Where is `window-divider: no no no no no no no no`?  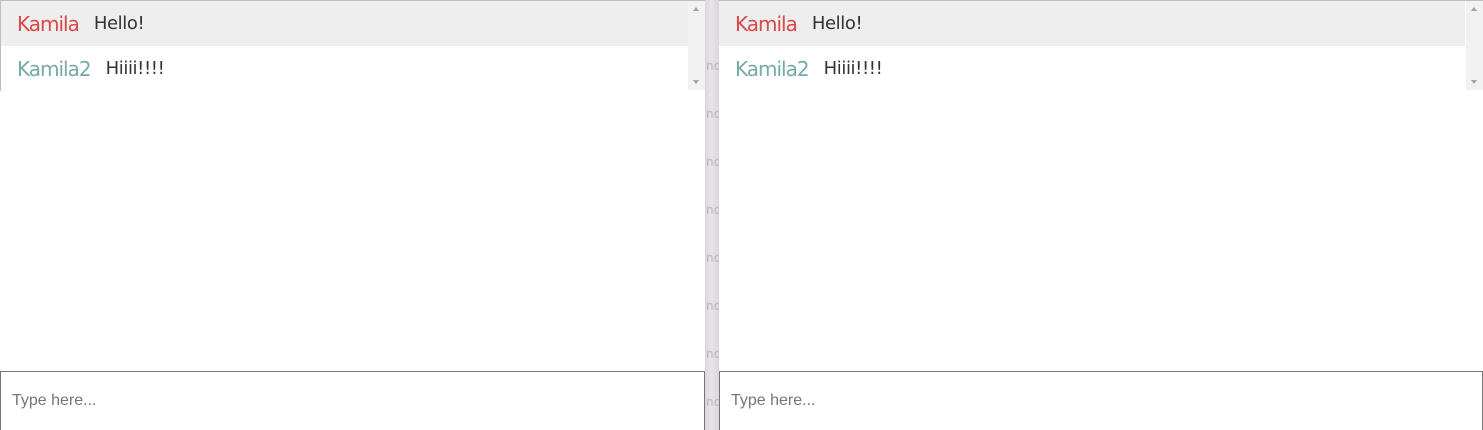 window-divider: no no no no no no no no is located at coordinates (712, 215).